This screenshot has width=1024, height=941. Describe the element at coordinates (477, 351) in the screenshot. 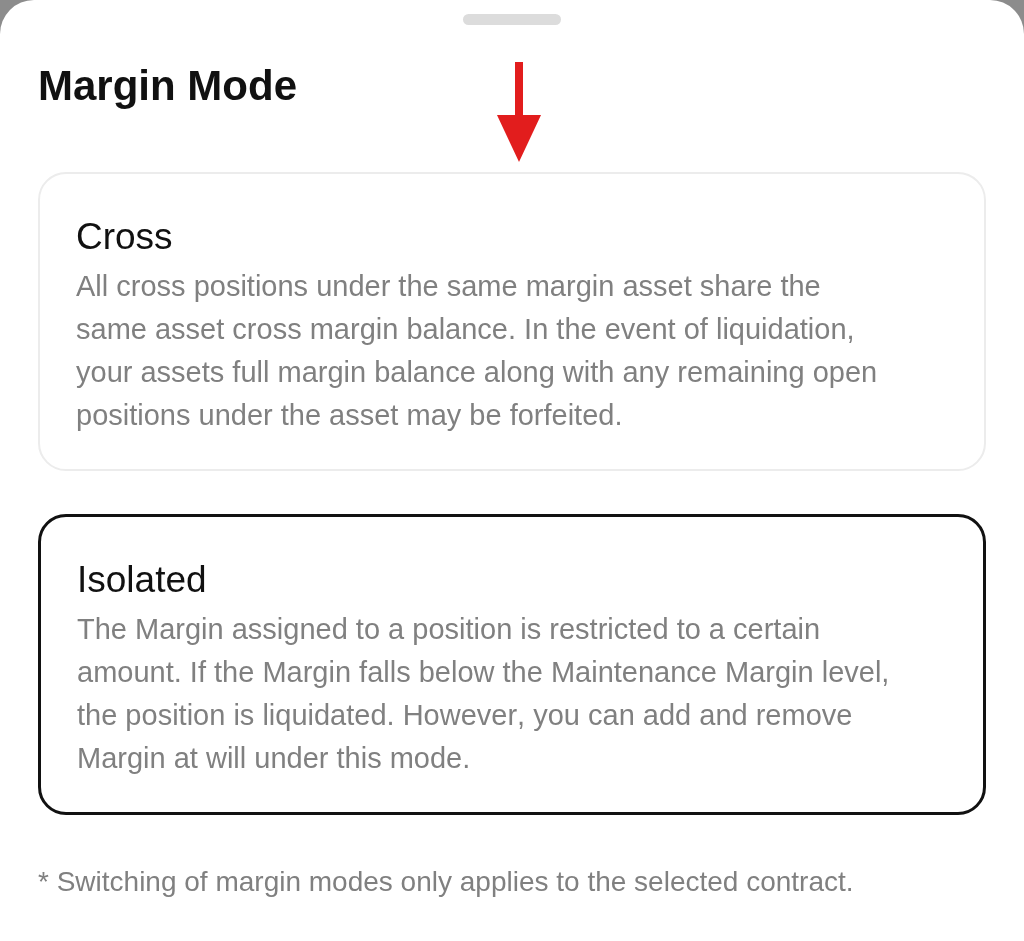

I see `option-description: All cross positions under the same margin asset share the same asset cross margin balance. In the event of liquidation, your assets full margin balance along with any remaining open positions under the asset may be forfeited.` at that location.